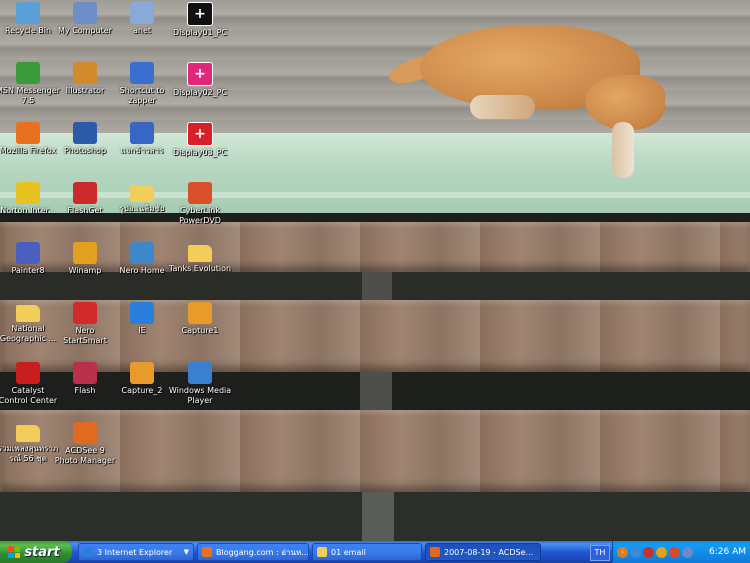 Image resolution: width=750 pixels, height=563 pixels. I want to click on norton-icon, so click(28, 193).